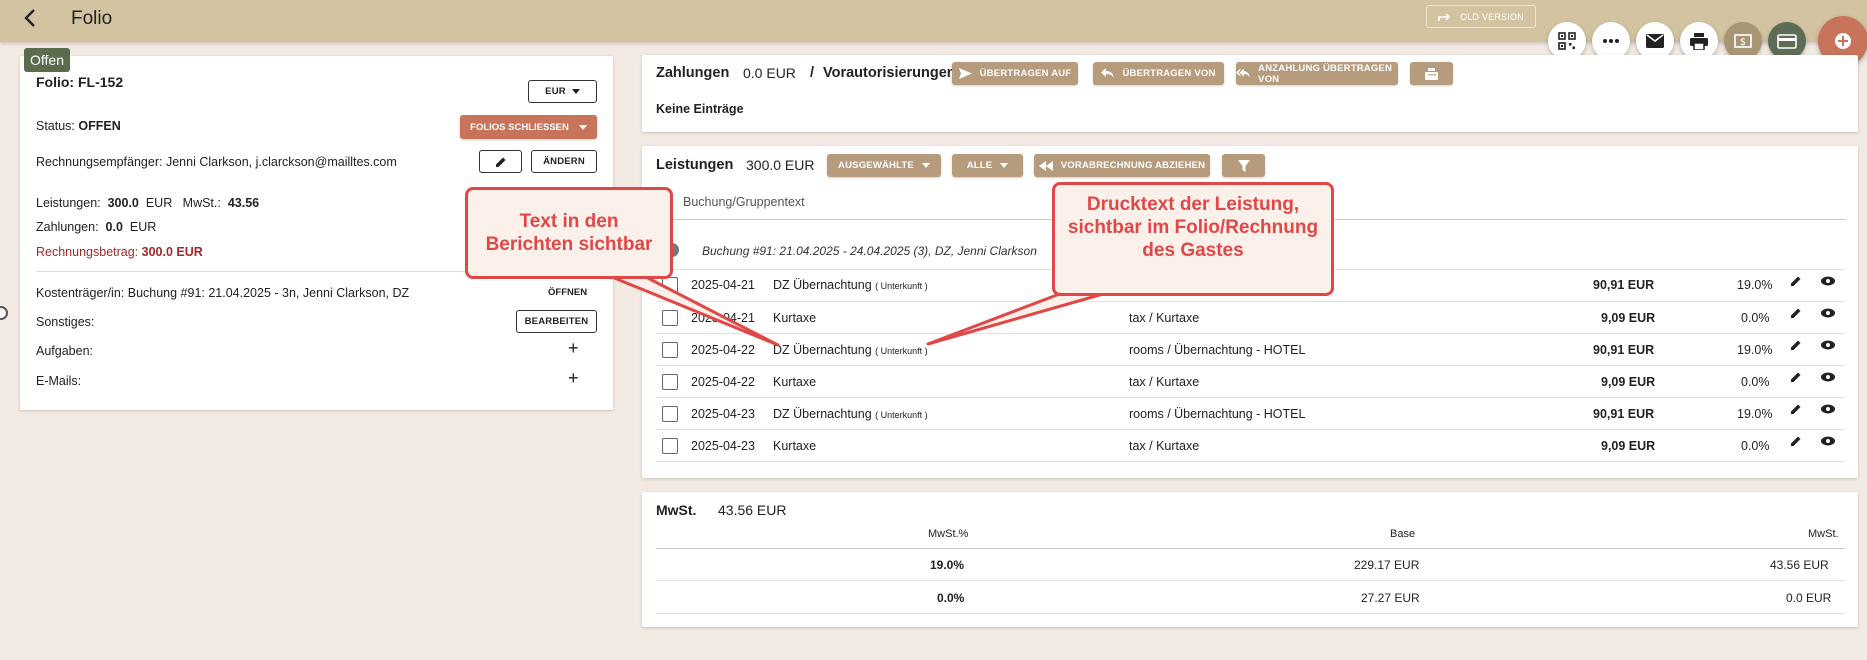 The image size is (1867, 660). I want to click on callout-pointers, so click(850, 306).